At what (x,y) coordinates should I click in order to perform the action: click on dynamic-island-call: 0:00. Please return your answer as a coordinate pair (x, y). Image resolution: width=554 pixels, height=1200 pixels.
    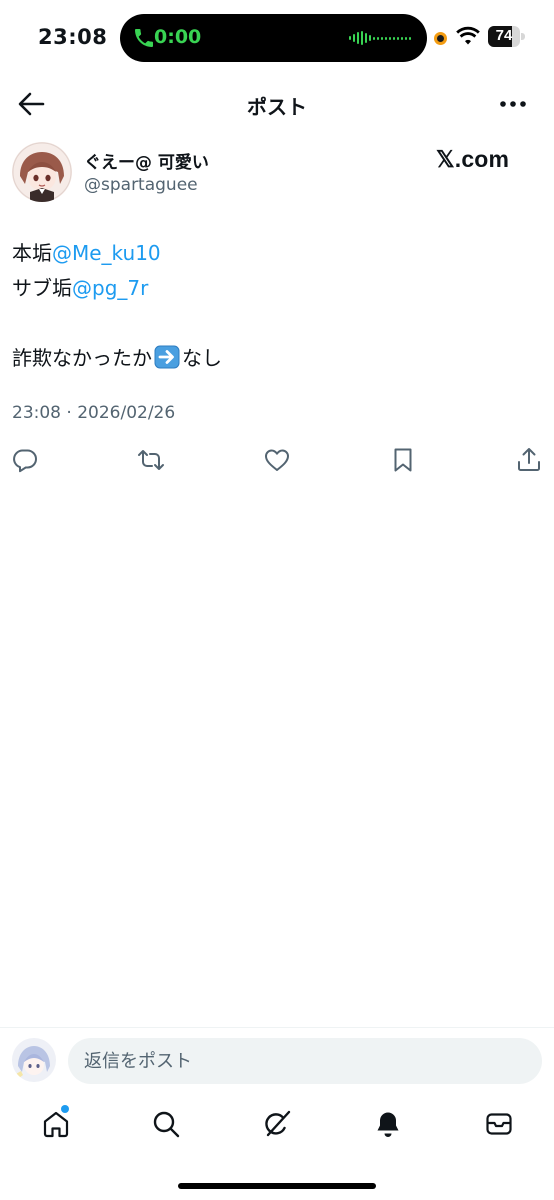
    Looking at the image, I should click on (273, 38).